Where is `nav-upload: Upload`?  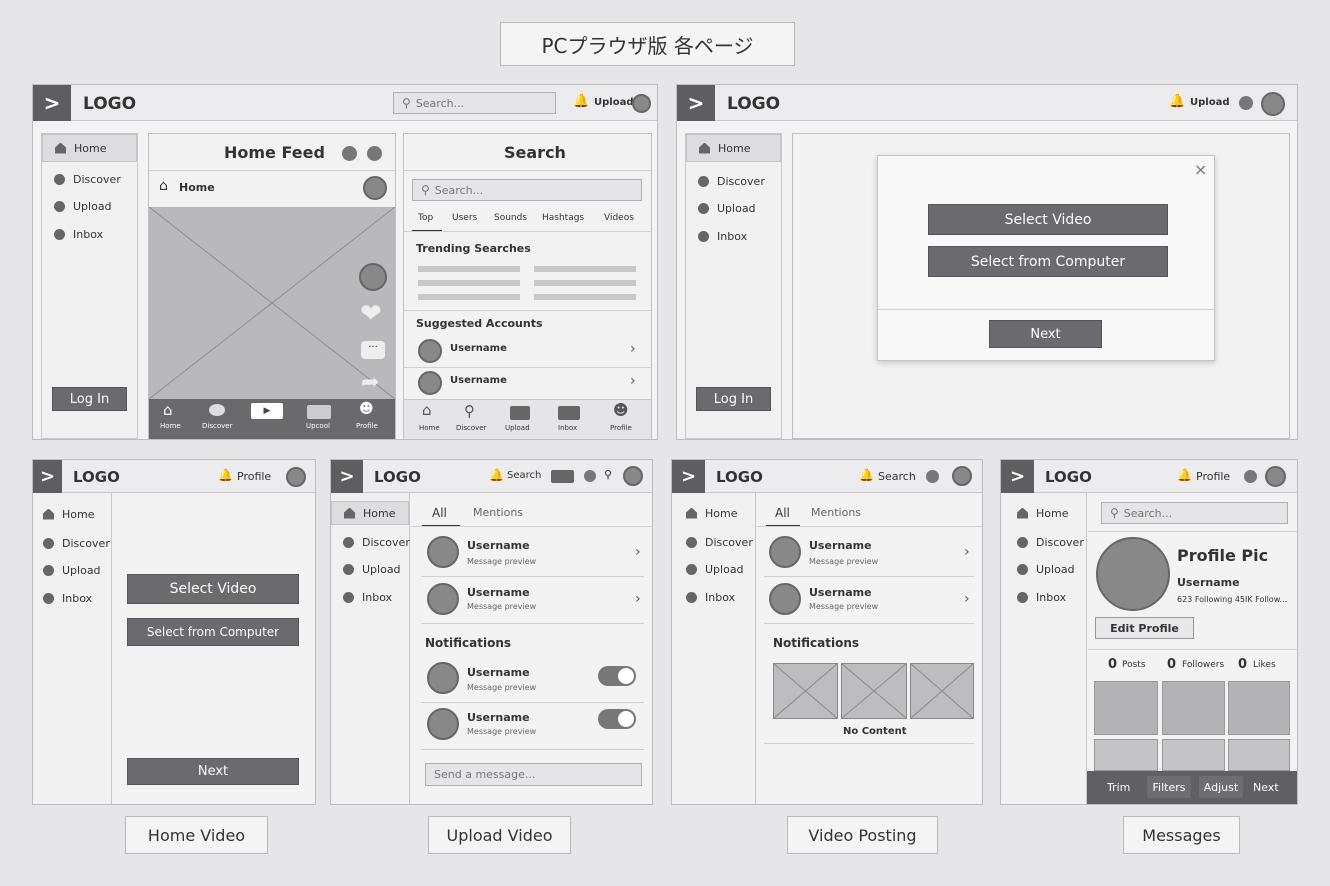 nav-upload: Upload is located at coordinates (517, 428).